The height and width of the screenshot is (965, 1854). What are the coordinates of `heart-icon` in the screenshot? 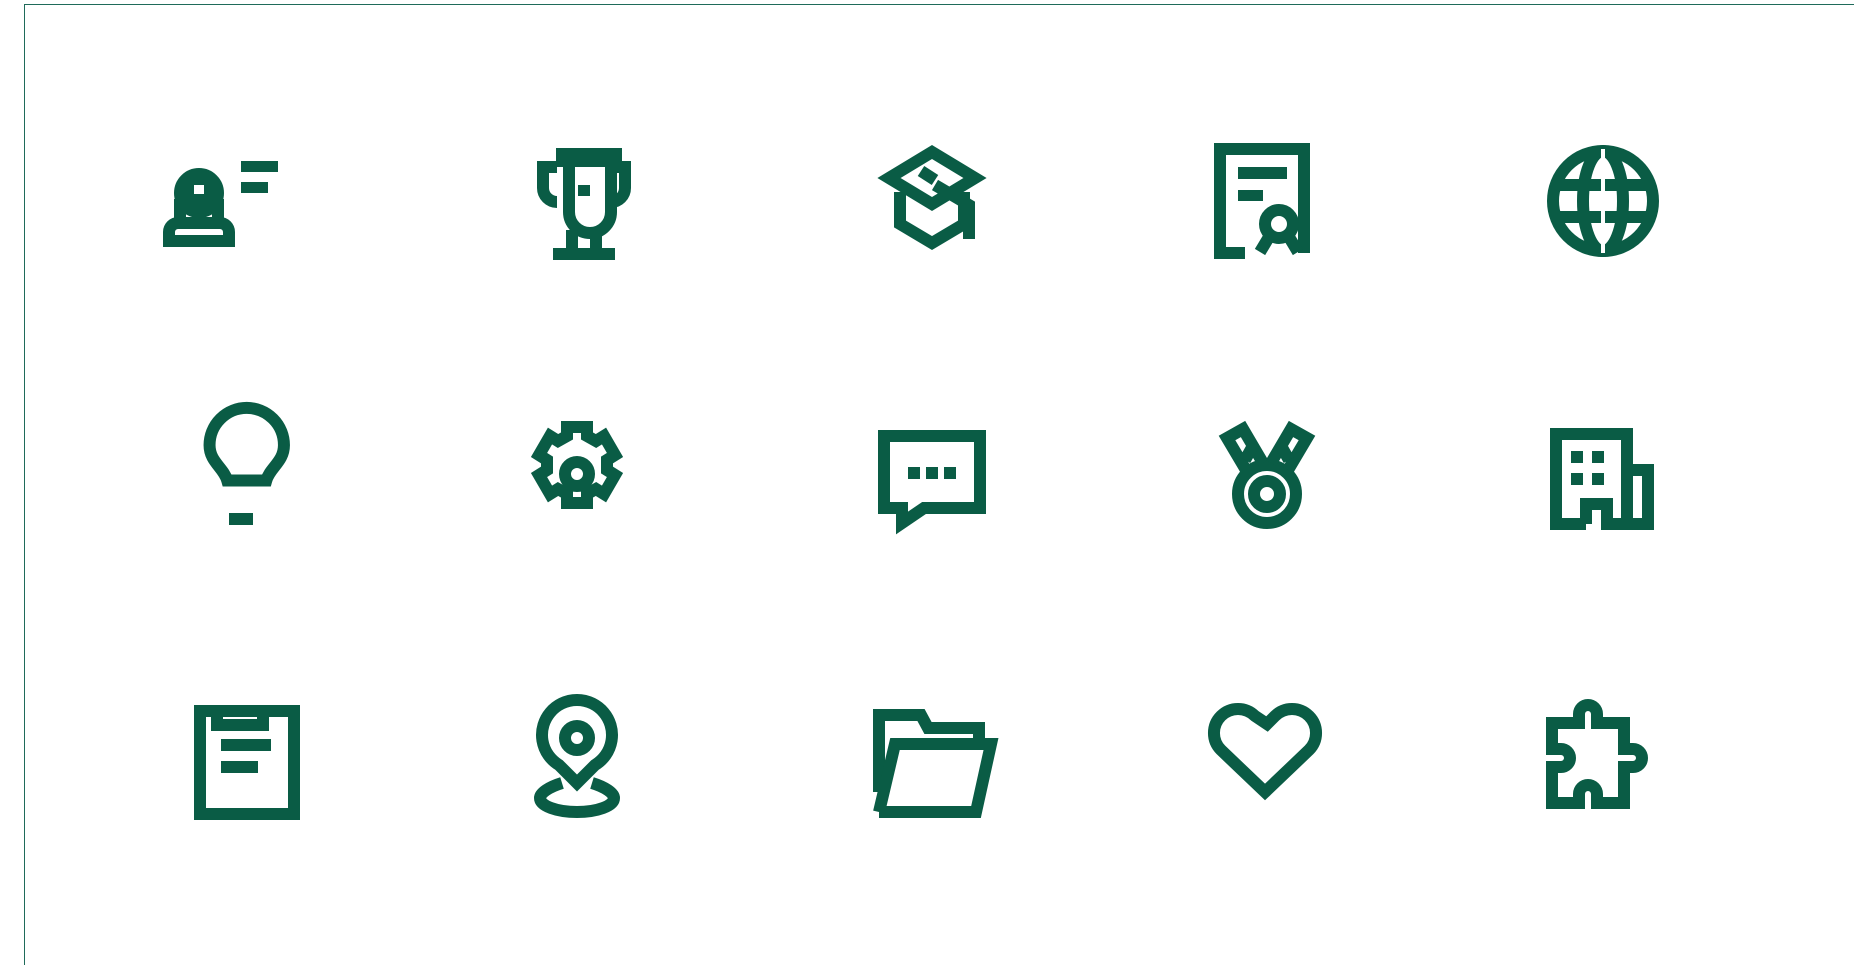 It's located at (1267, 765).